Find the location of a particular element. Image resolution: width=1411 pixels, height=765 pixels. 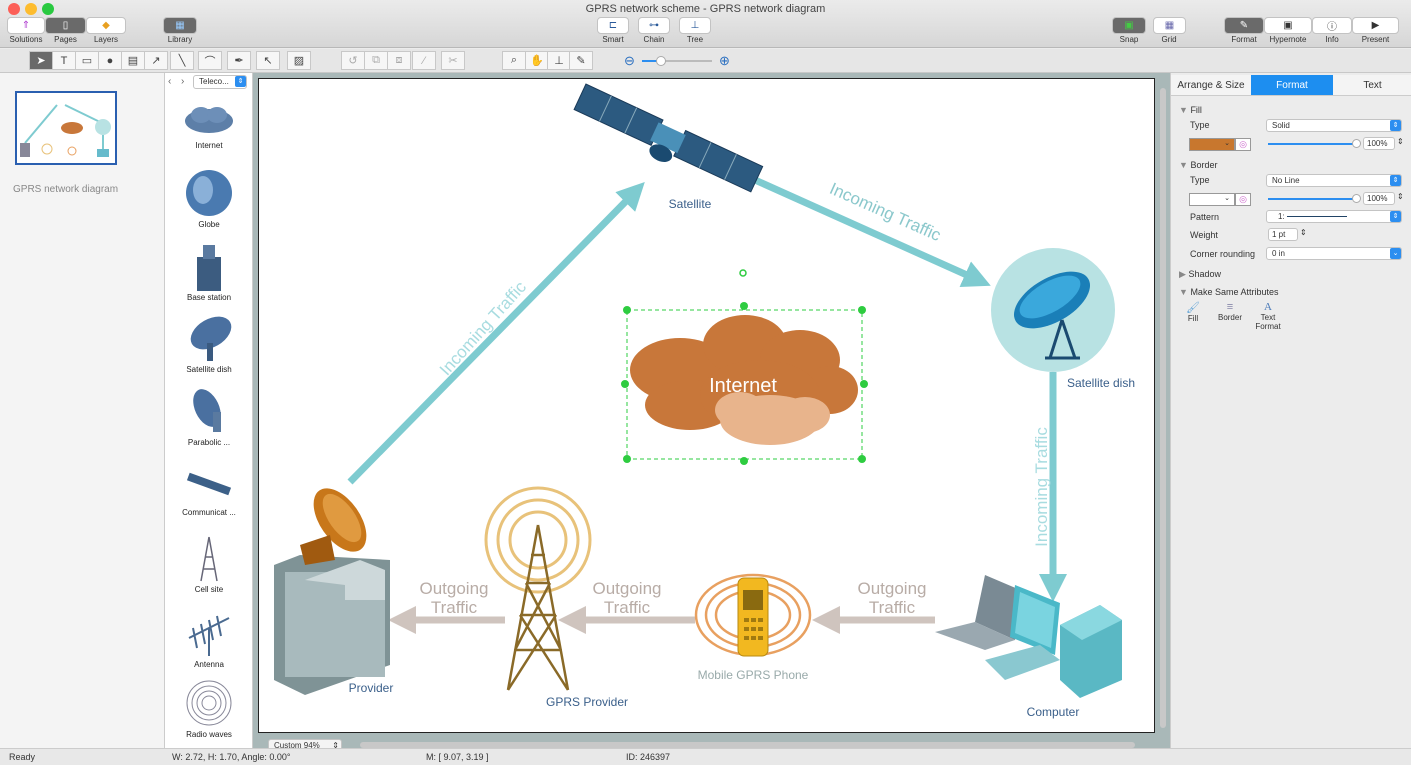

ellipse-tool-icon: ● is located at coordinates (110, 60).